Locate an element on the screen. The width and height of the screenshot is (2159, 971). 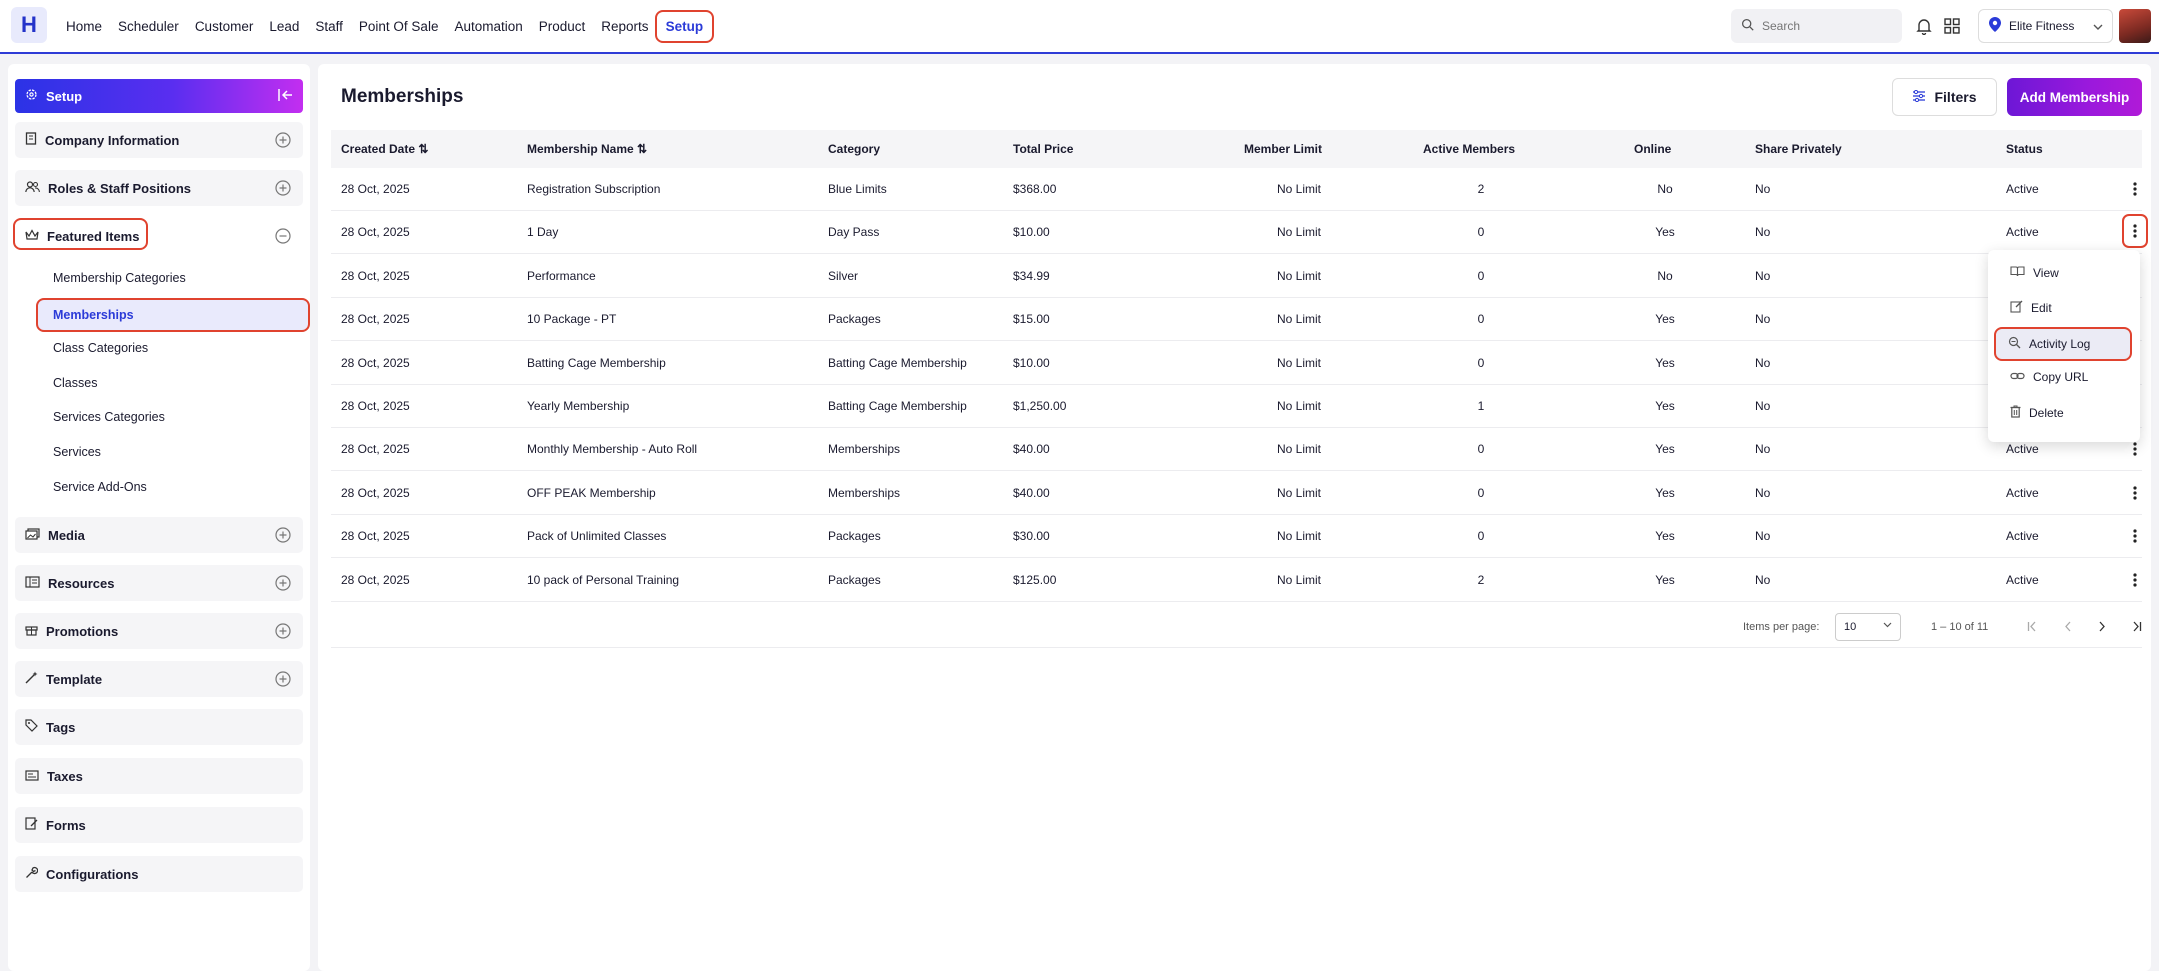
page-range: 1 – 10 of 11 is located at coordinates (1960, 627).